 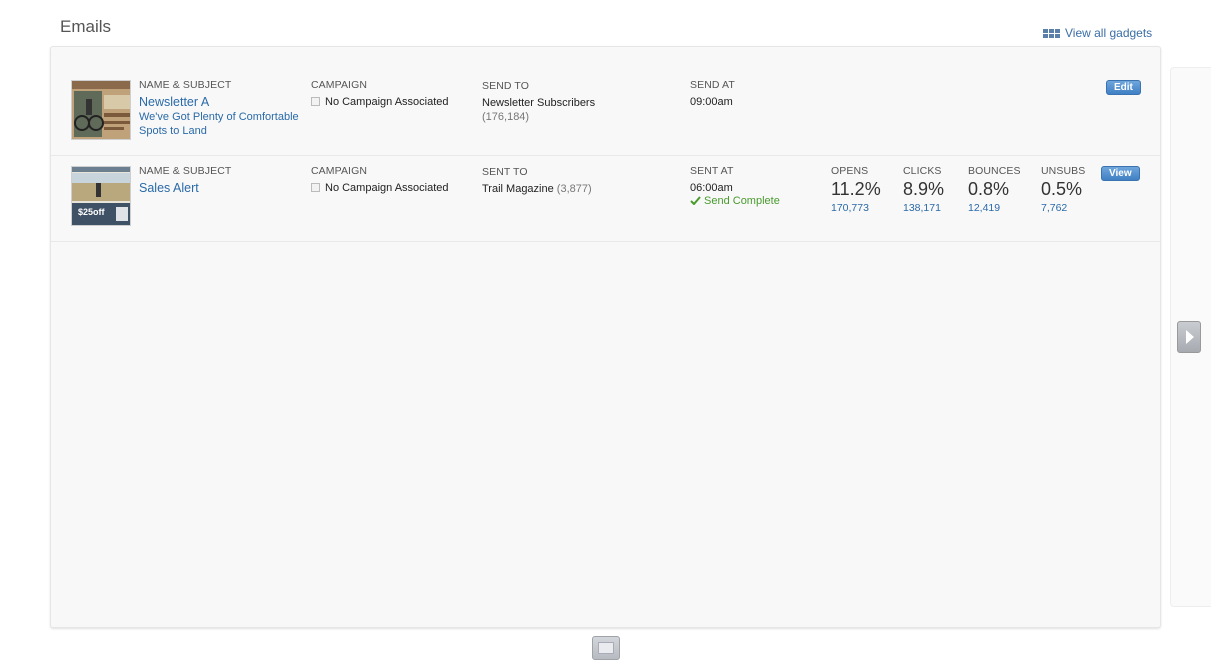 I want to click on send-status-text: Send Complete, so click(x=742, y=201).